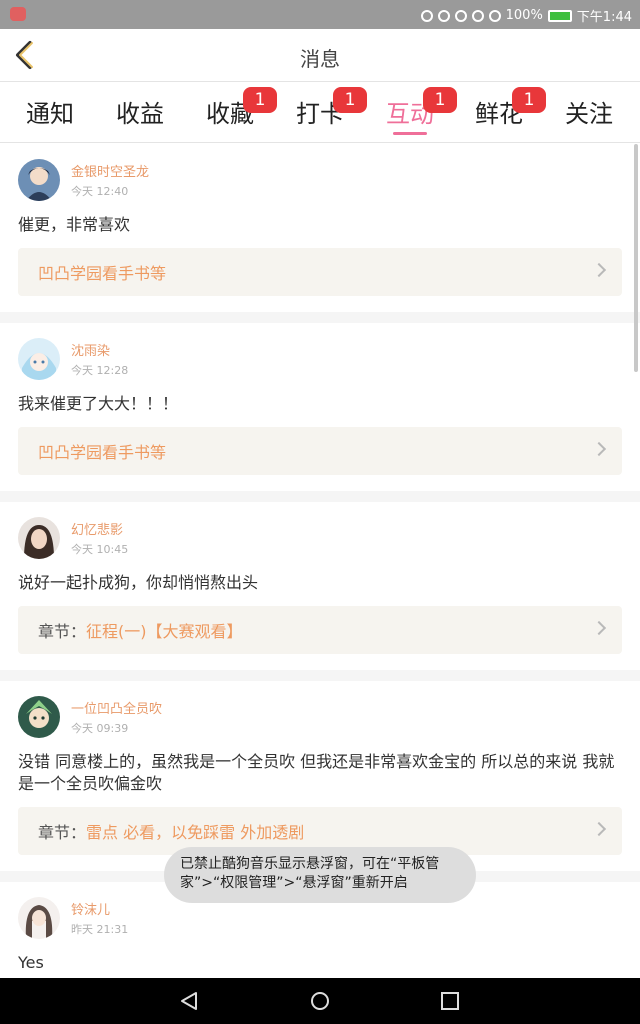  What do you see at coordinates (138, 582) in the screenshot?
I see `comment-text: 说好一起扑成狗，你却悄悄熬出头` at bounding box center [138, 582].